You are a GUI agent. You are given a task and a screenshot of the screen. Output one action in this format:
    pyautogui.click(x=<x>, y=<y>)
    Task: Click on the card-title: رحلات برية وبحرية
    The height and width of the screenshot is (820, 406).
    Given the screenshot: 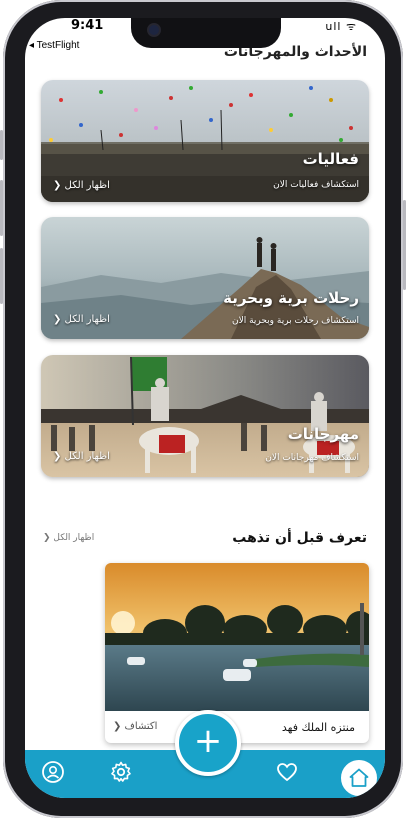 What is the action you would take?
    pyautogui.click(x=291, y=298)
    